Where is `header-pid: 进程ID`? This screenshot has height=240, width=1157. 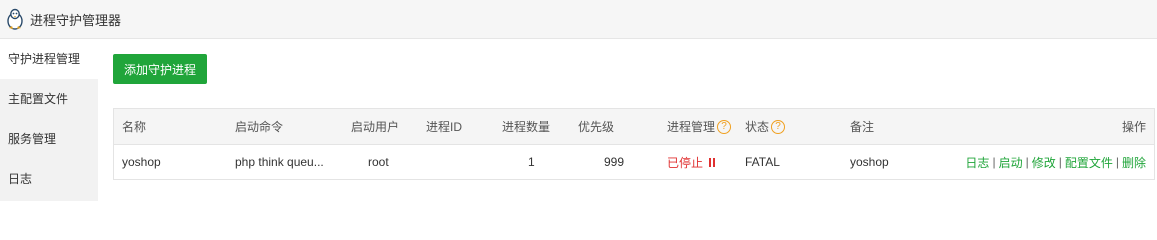 header-pid: 进程ID is located at coordinates (444, 127).